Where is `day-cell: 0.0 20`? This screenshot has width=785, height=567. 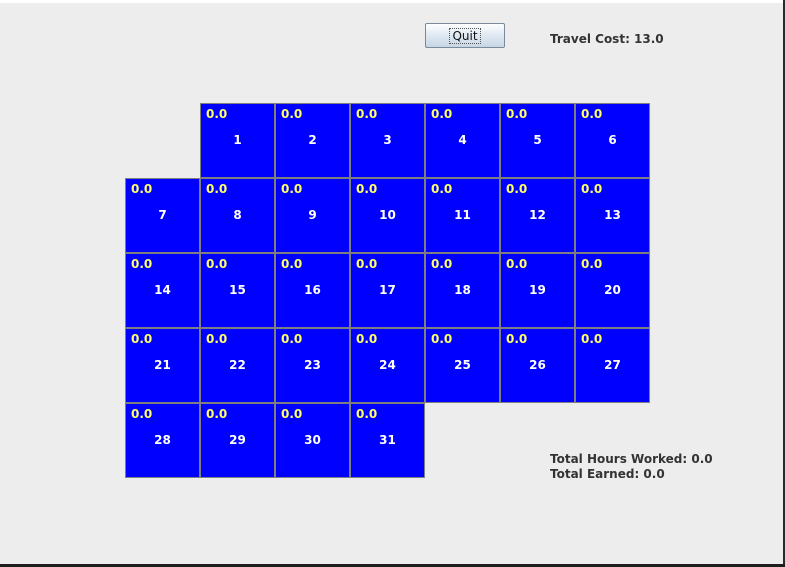 day-cell: 0.0 20 is located at coordinates (612, 290).